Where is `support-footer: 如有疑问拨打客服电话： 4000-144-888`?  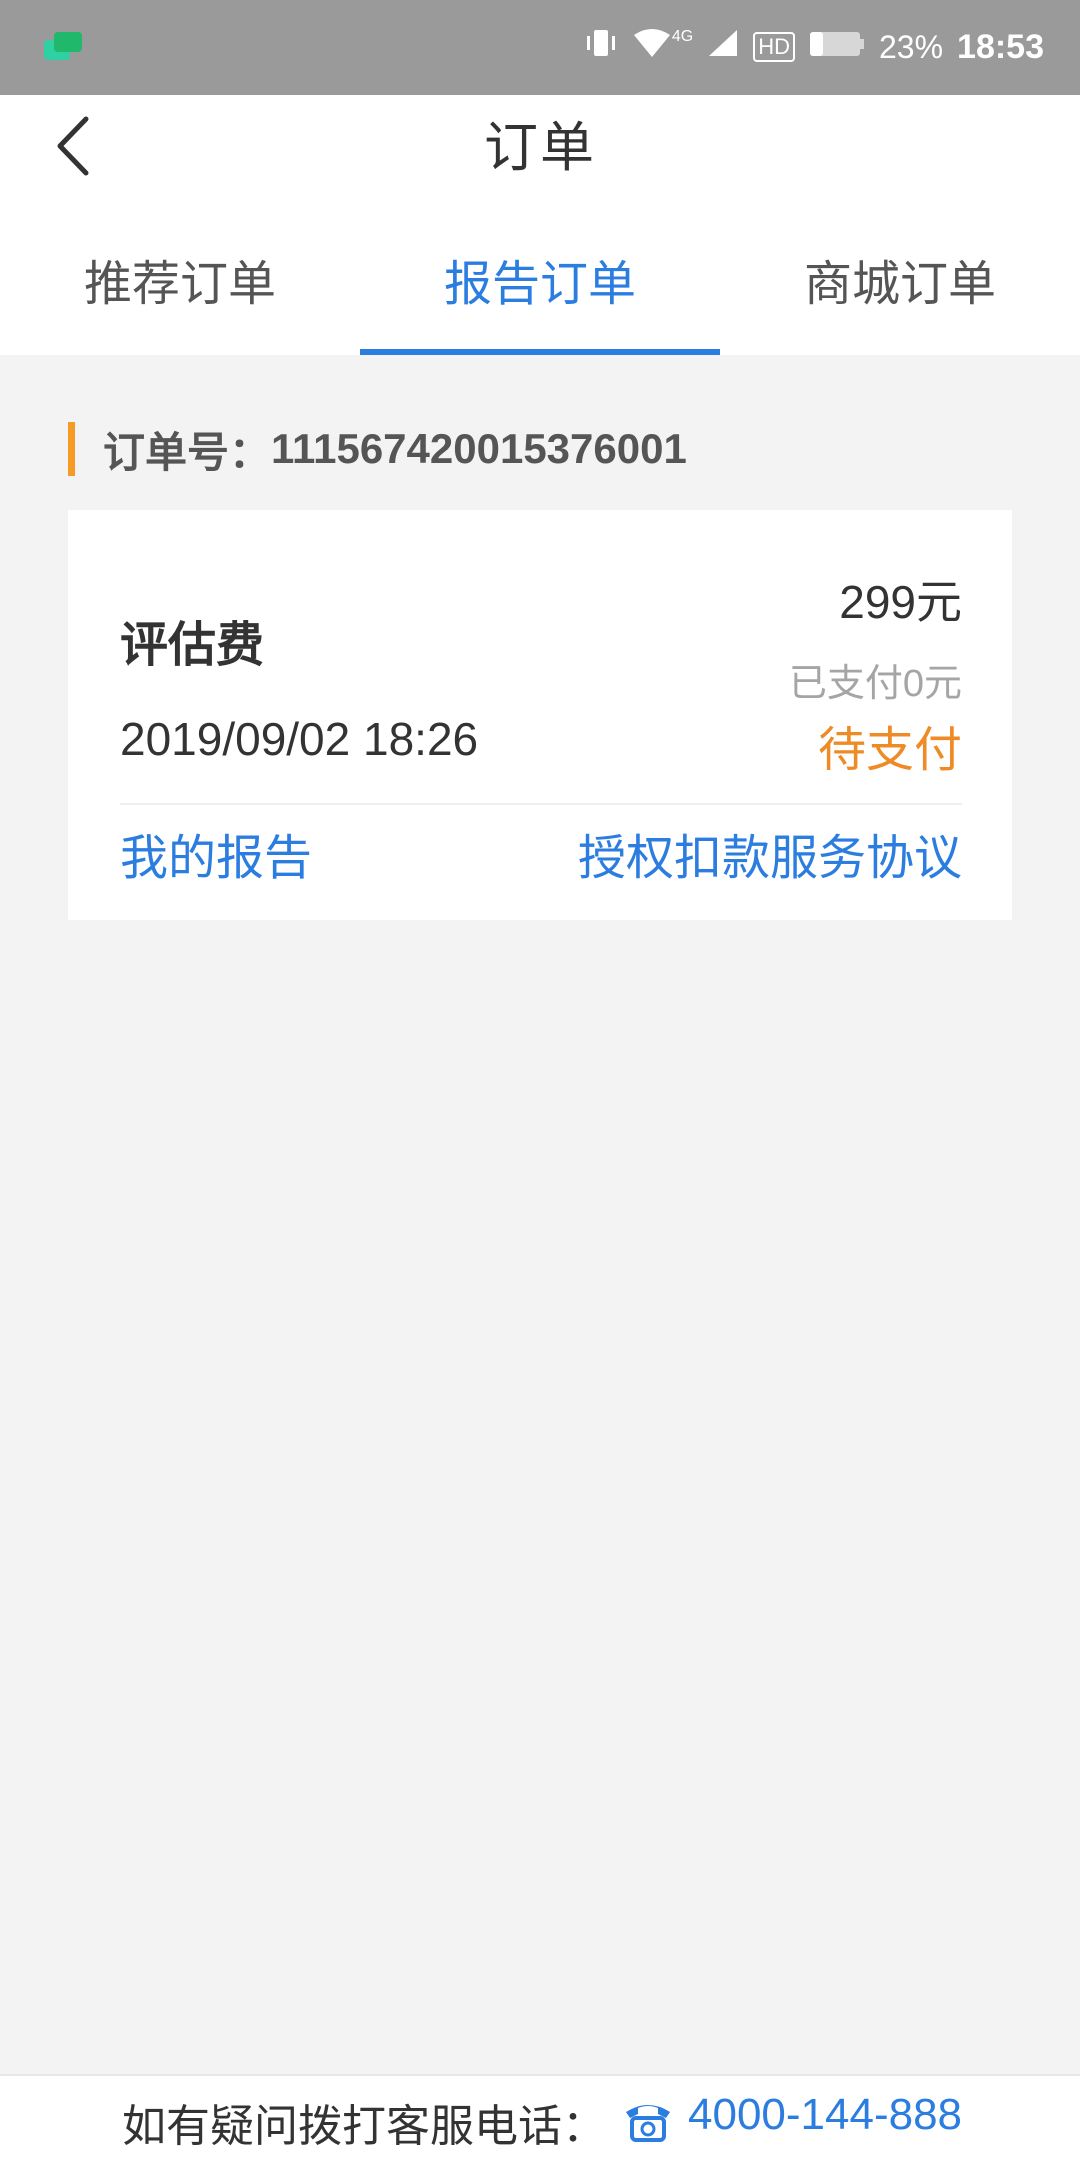
support-footer: 如有疑问拨打客服电话： 4000-144-888 is located at coordinates (540, 2118).